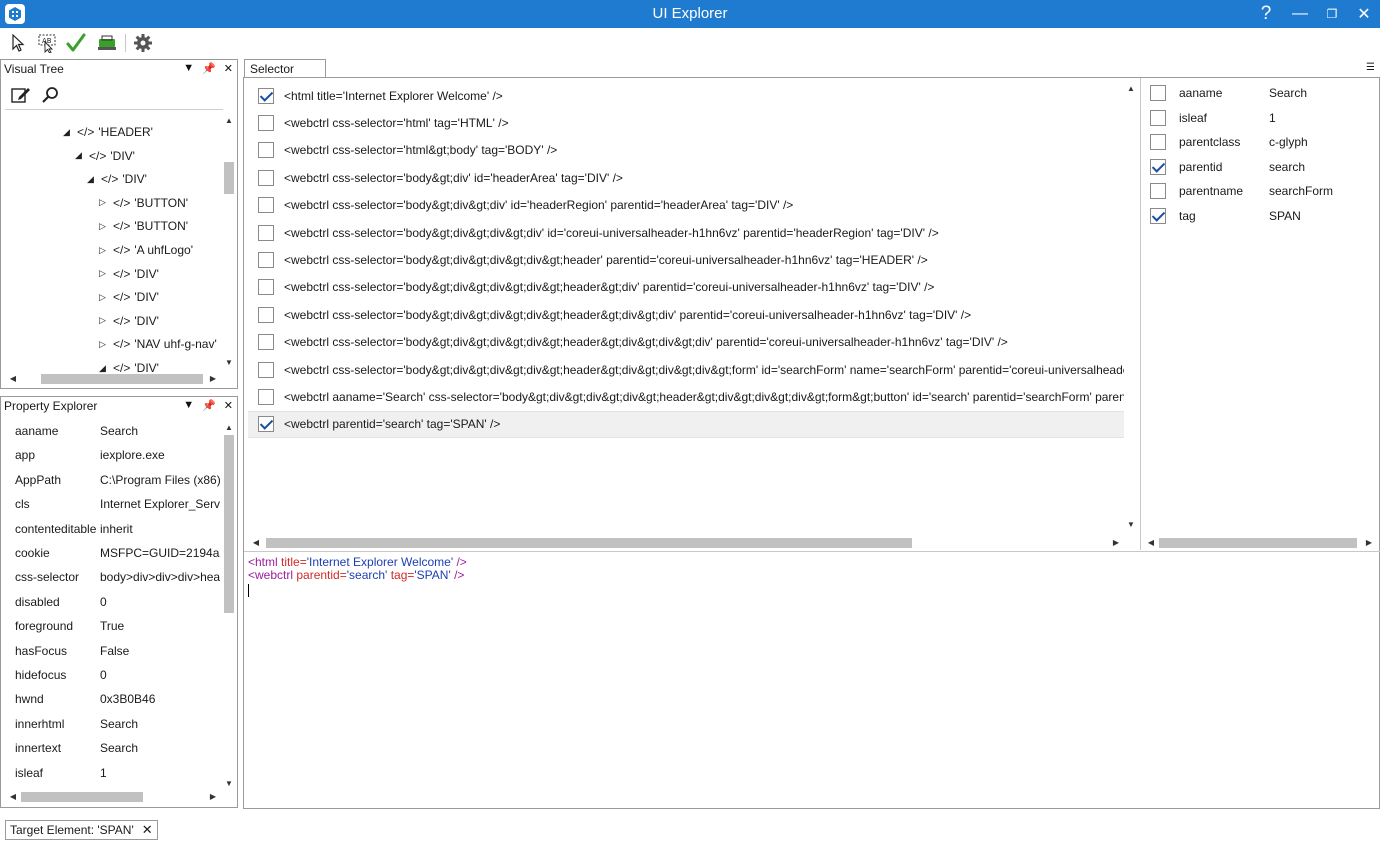 The image size is (1380, 850). What do you see at coordinates (1223, 216) in the screenshot?
I see `attribute-row: tag SPAN` at bounding box center [1223, 216].